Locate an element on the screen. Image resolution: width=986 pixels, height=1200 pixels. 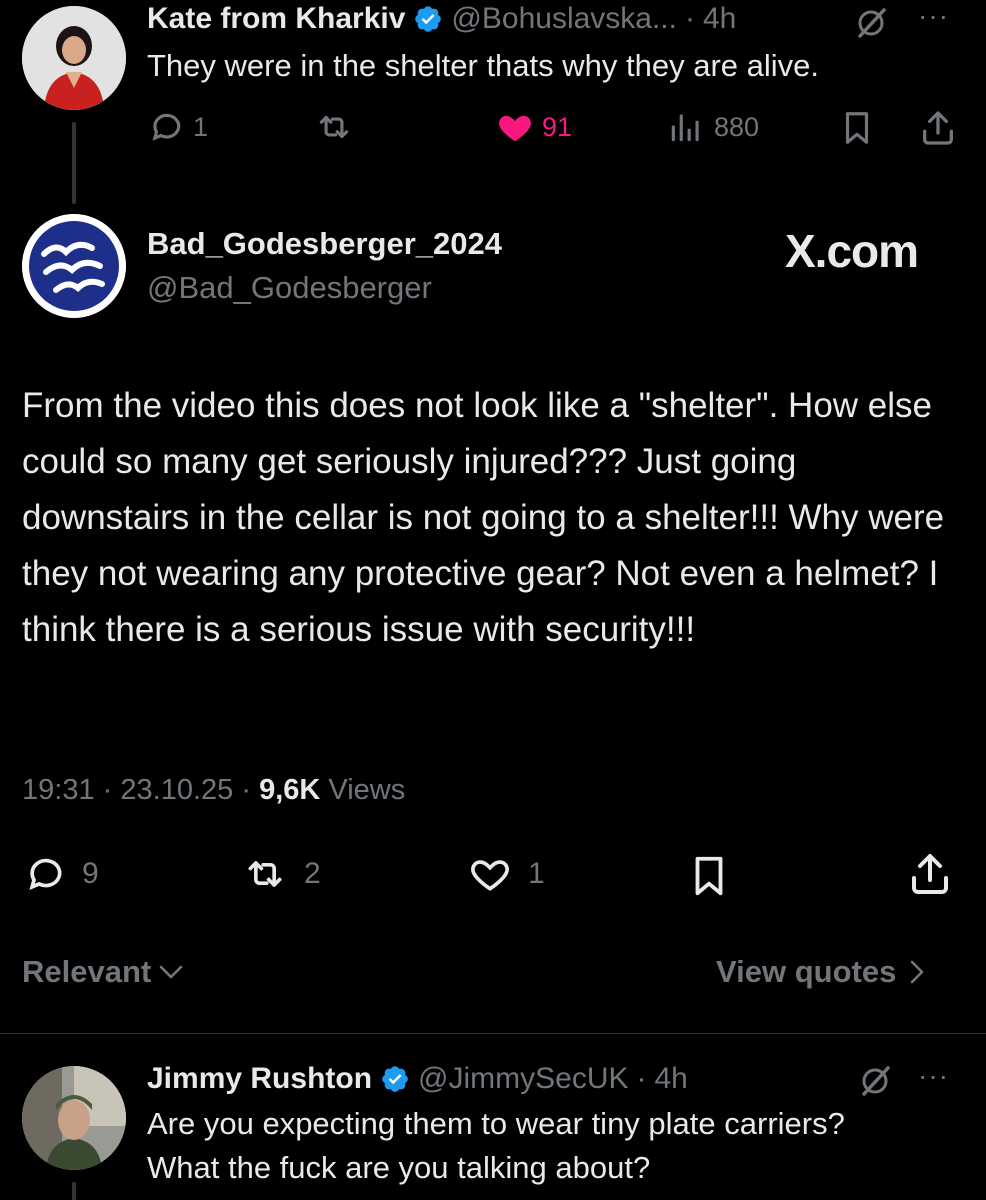
sort-relevant-label: Relevant is located at coordinates (87, 971).